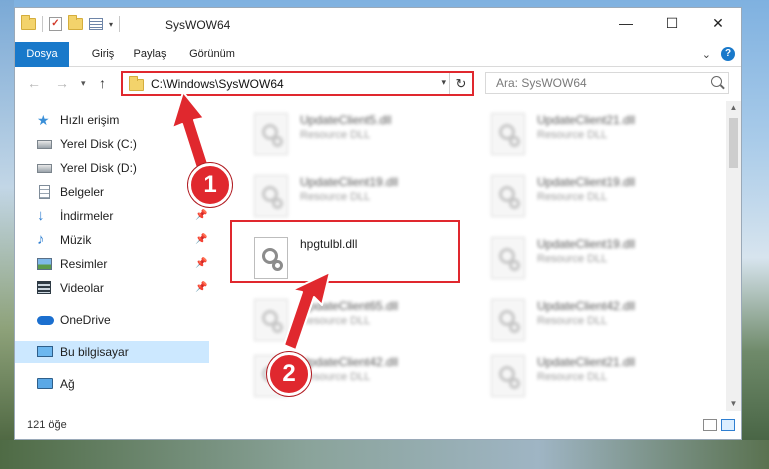 This screenshot has width=769, height=469. Describe the element at coordinates (719, 425) in the screenshot. I see `view-buttons` at that location.